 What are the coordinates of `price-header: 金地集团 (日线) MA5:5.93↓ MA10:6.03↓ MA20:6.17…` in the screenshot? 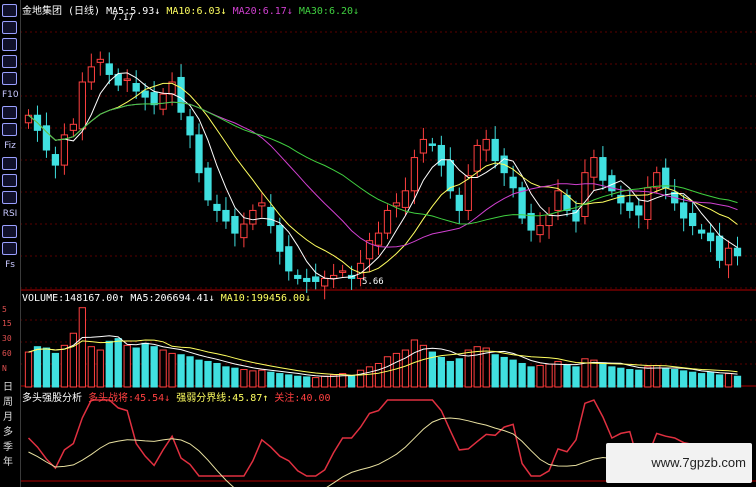 It's located at (190, 9).